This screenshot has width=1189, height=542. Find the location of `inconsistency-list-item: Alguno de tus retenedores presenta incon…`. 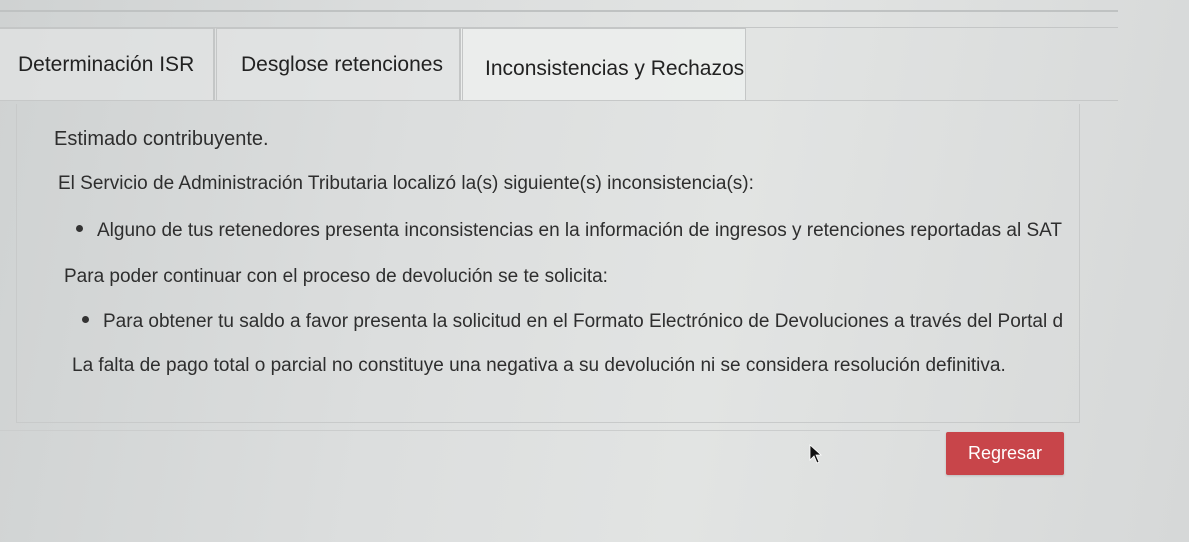

inconsistency-list-item: Alguno de tus retenedores presenta incon… is located at coordinates (569, 231).